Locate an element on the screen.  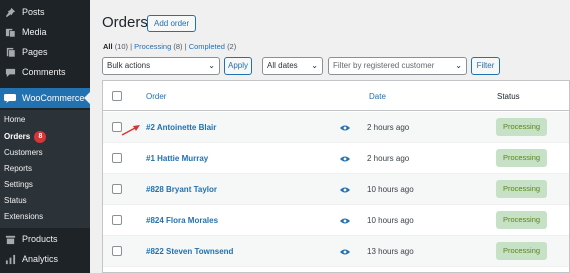
annotation-arrow is located at coordinates (130, 130).